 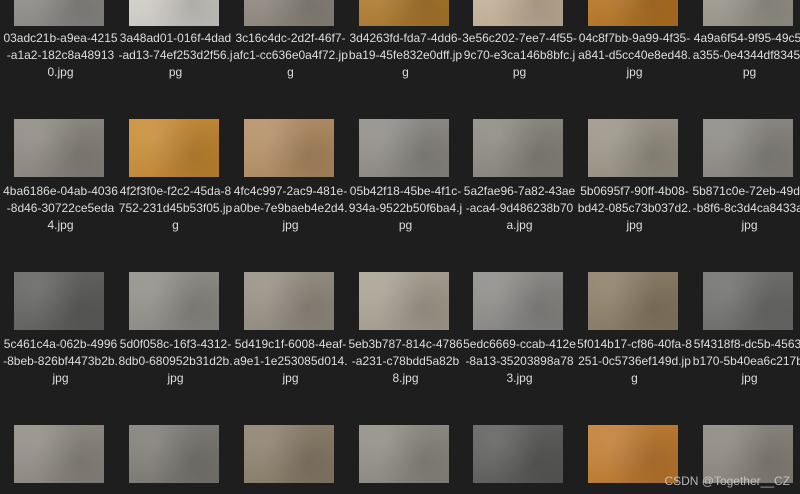 I want to click on file-name: 4ba6186e-04ab-4036-8d46-30722ce5eda4.jpg, so click(x=60, y=208).